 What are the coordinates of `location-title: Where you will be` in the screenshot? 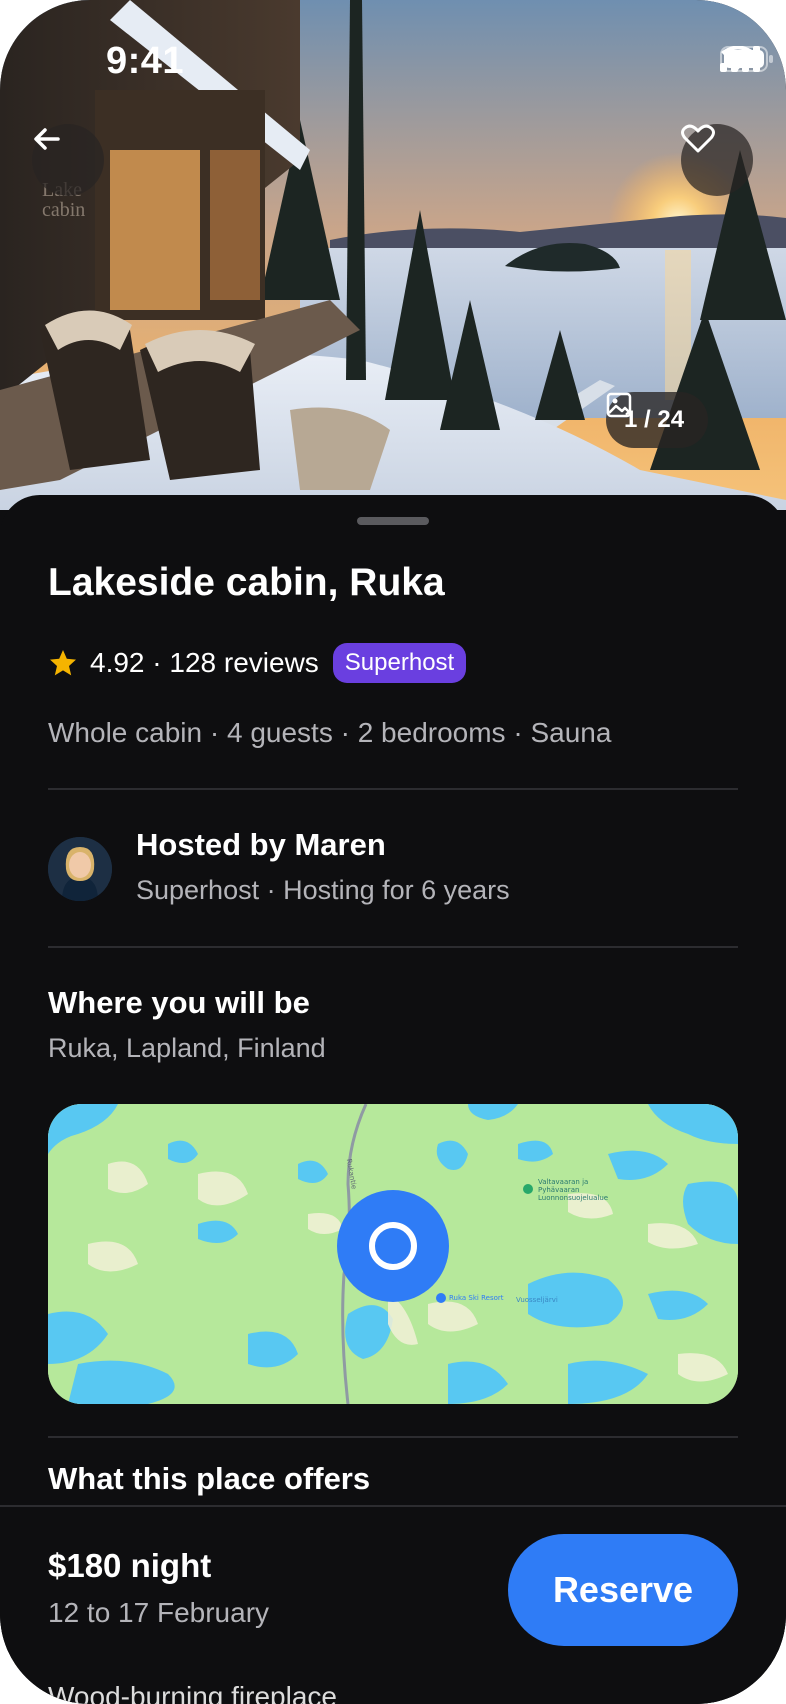 It's located at (179, 1002).